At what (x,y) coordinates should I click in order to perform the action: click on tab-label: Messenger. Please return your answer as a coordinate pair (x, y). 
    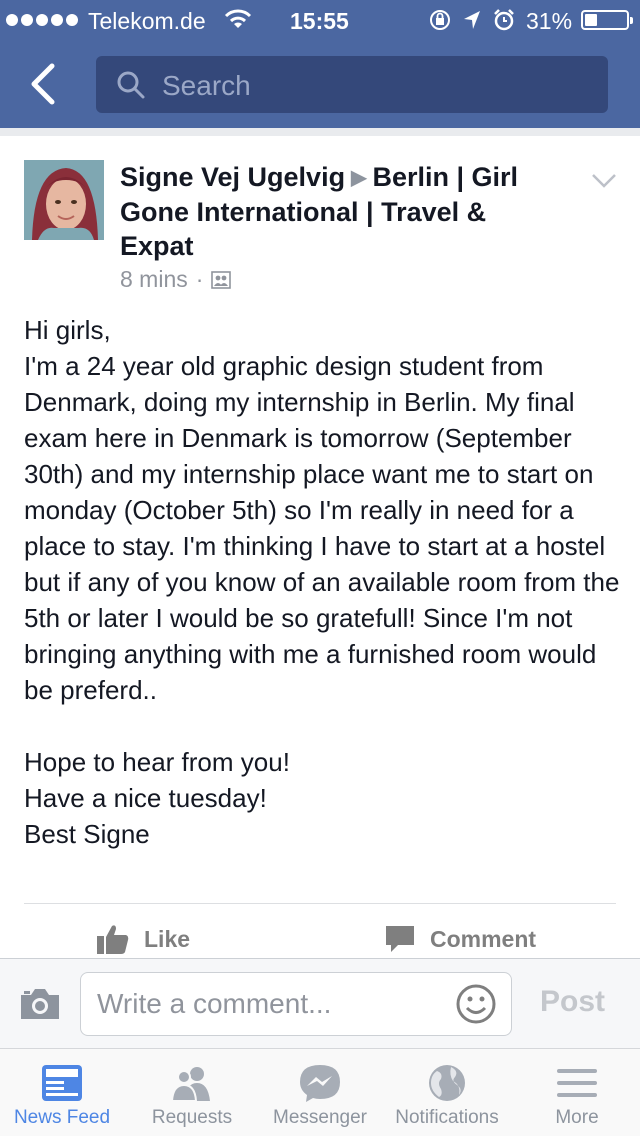
    Looking at the image, I should click on (320, 1117).